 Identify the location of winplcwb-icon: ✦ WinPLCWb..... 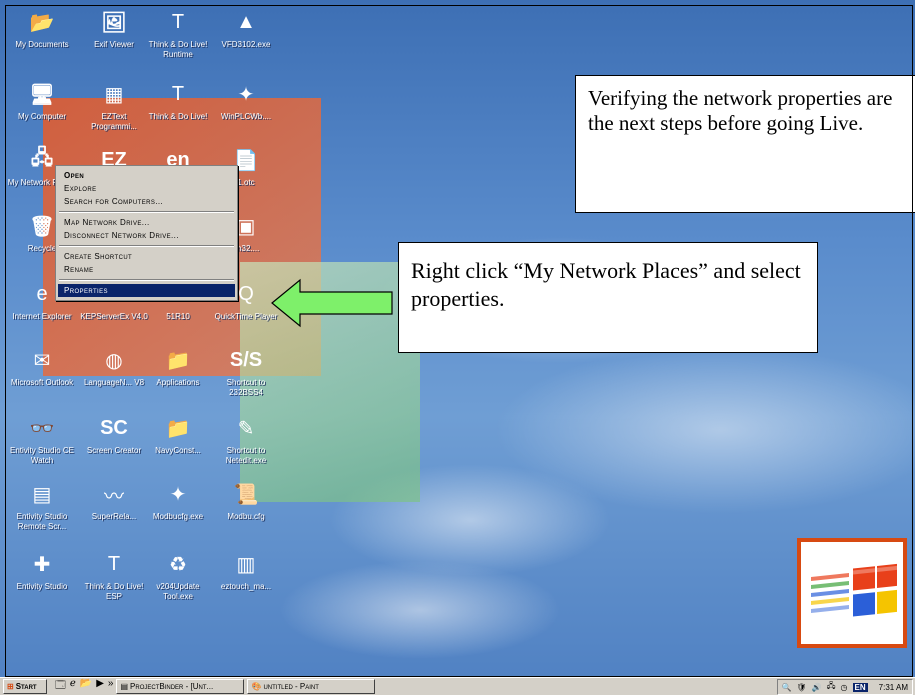
(246, 100).